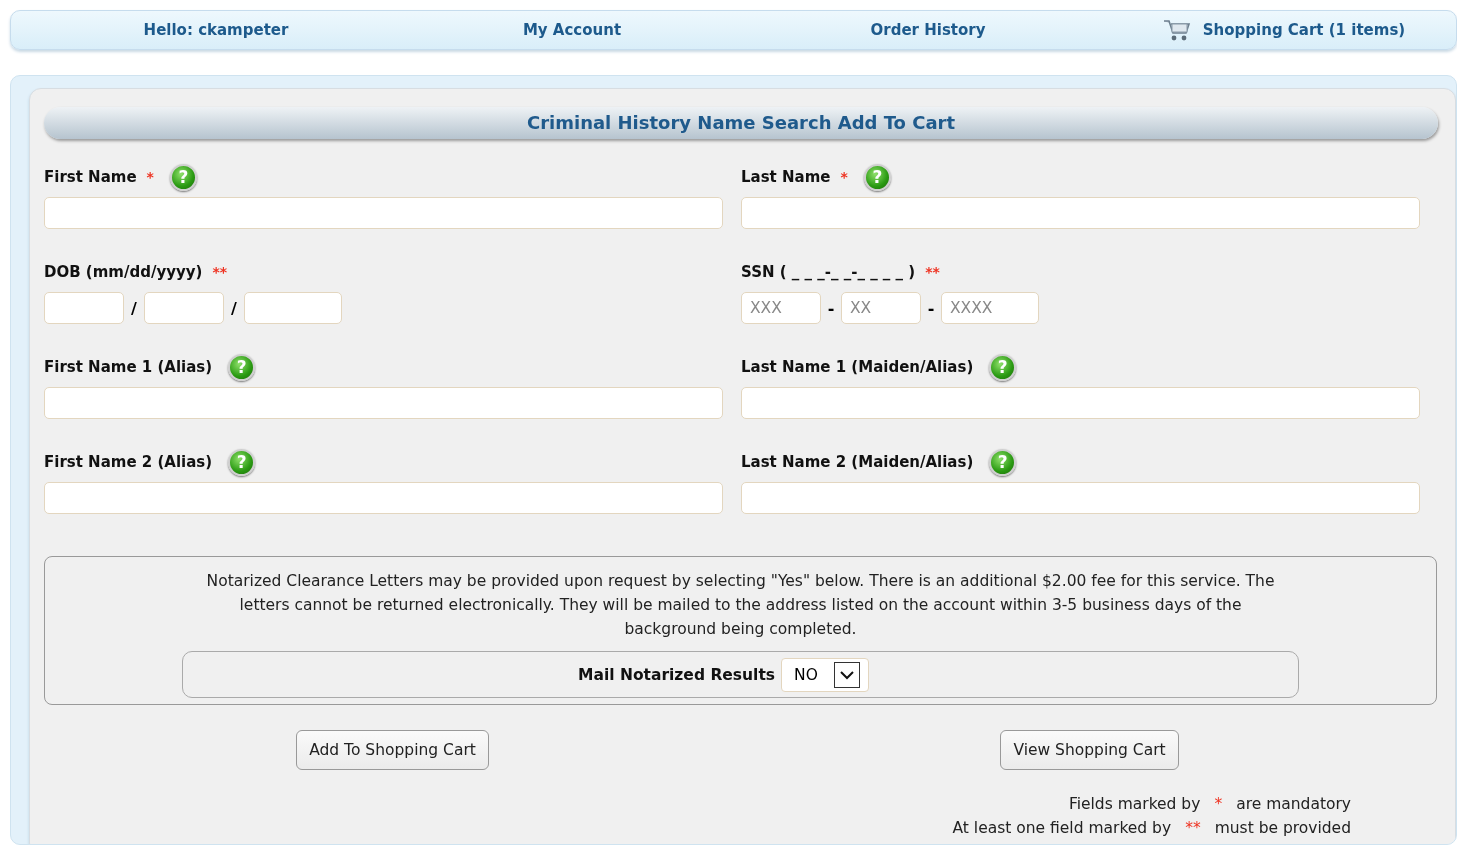 The image size is (1457, 850). I want to click on dropdown: NO, so click(825, 674).